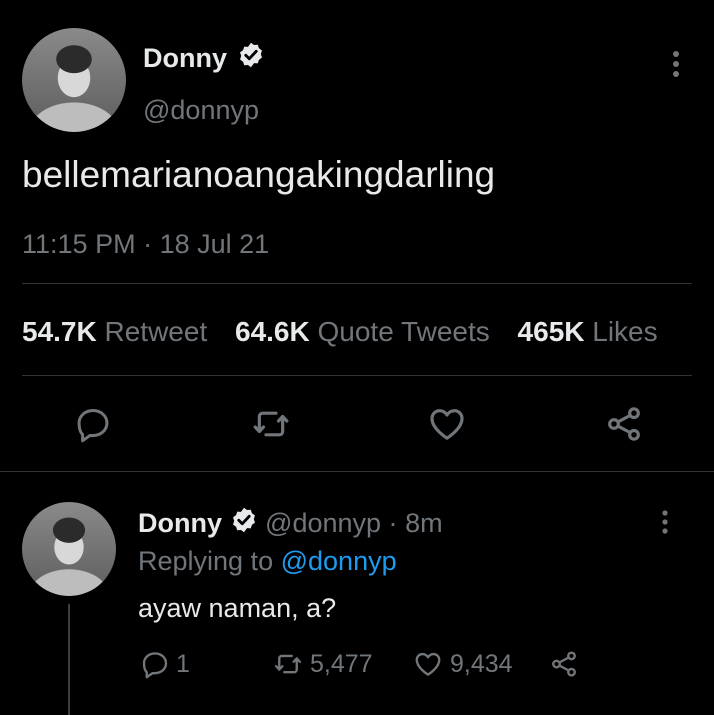 This screenshot has height=715, width=714. What do you see at coordinates (424, 523) in the screenshot?
I see `reply-age: 8m` at bounding box center [424, 523].